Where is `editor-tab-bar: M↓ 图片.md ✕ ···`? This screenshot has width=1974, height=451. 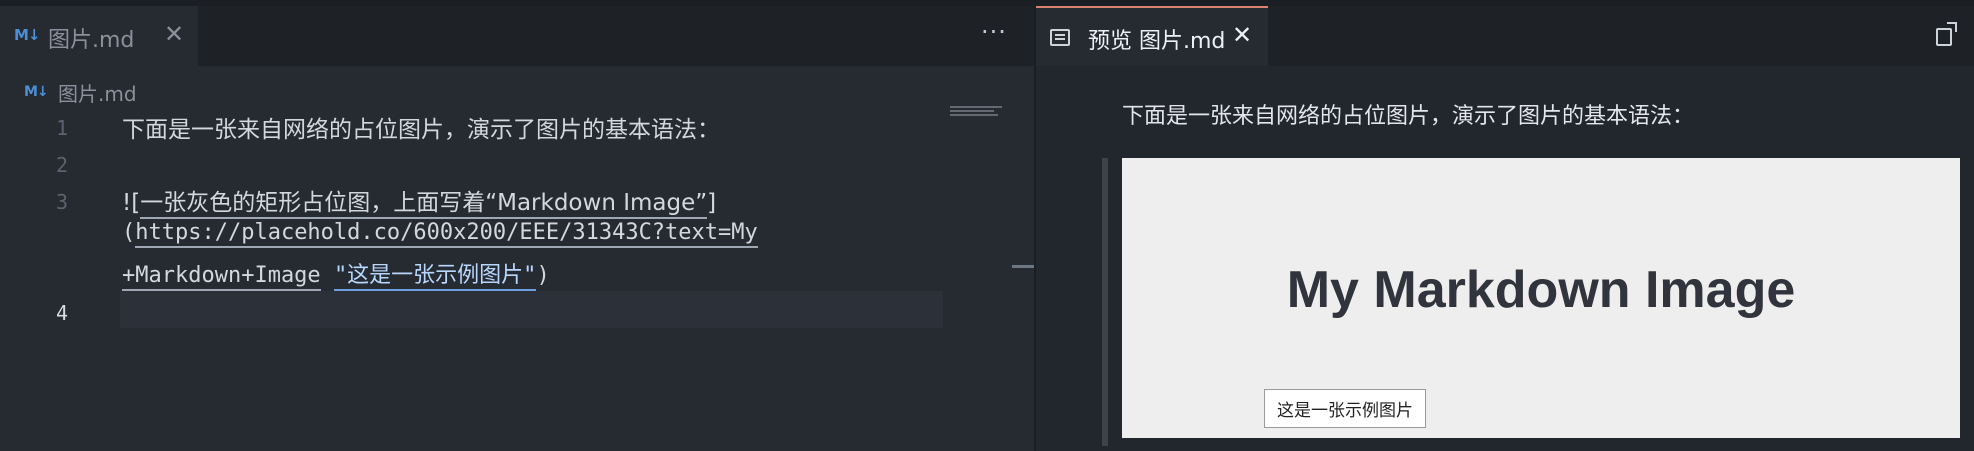 editor-tab-bar: M↓ 图片.md ✕ ··· is located at coordinates (517, 36).